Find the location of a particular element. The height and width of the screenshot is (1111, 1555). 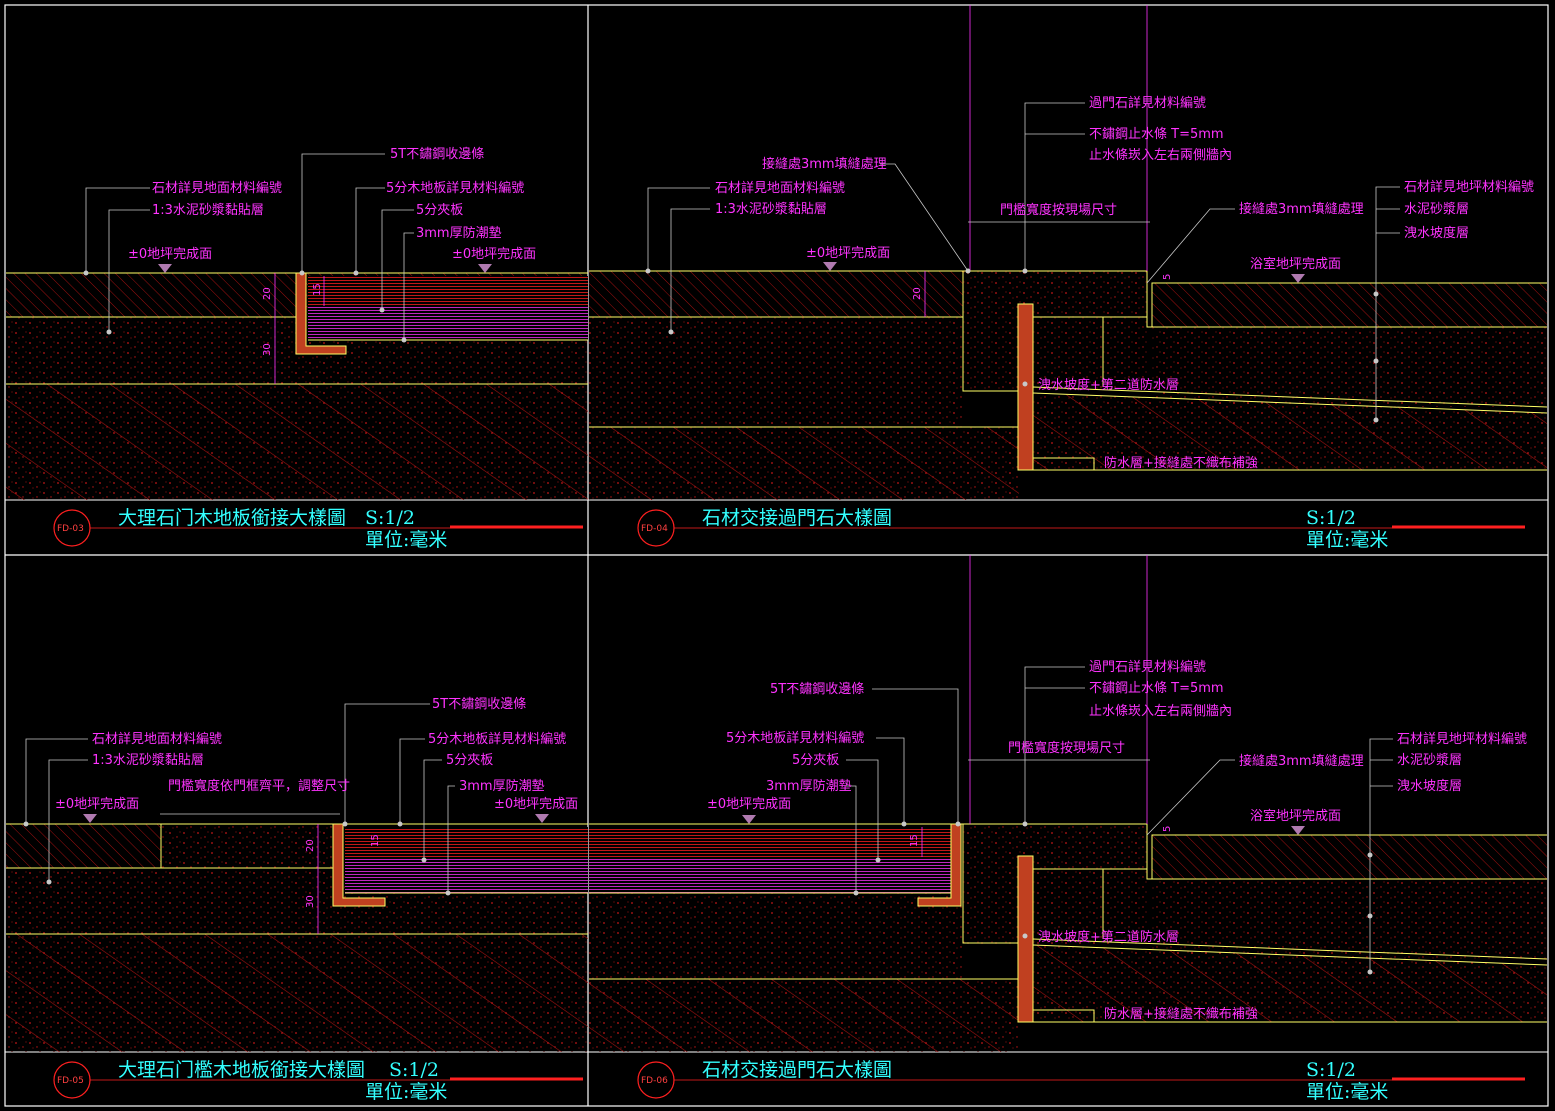

label-joint-grout-left: 接縫處3mm填縫處理 is located at coordinates (824, 164).